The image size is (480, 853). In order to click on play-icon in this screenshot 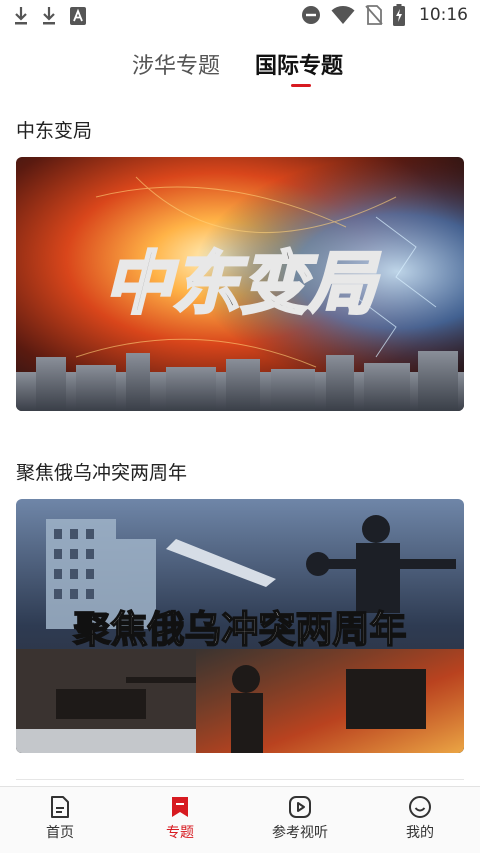, I will do `click(300, 807)`.